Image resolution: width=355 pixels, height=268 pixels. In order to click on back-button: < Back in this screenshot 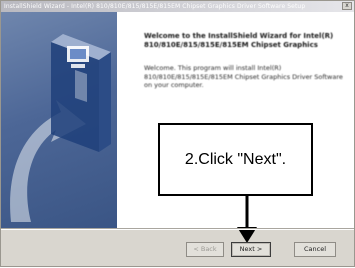, I will do `click(205, 249)`.